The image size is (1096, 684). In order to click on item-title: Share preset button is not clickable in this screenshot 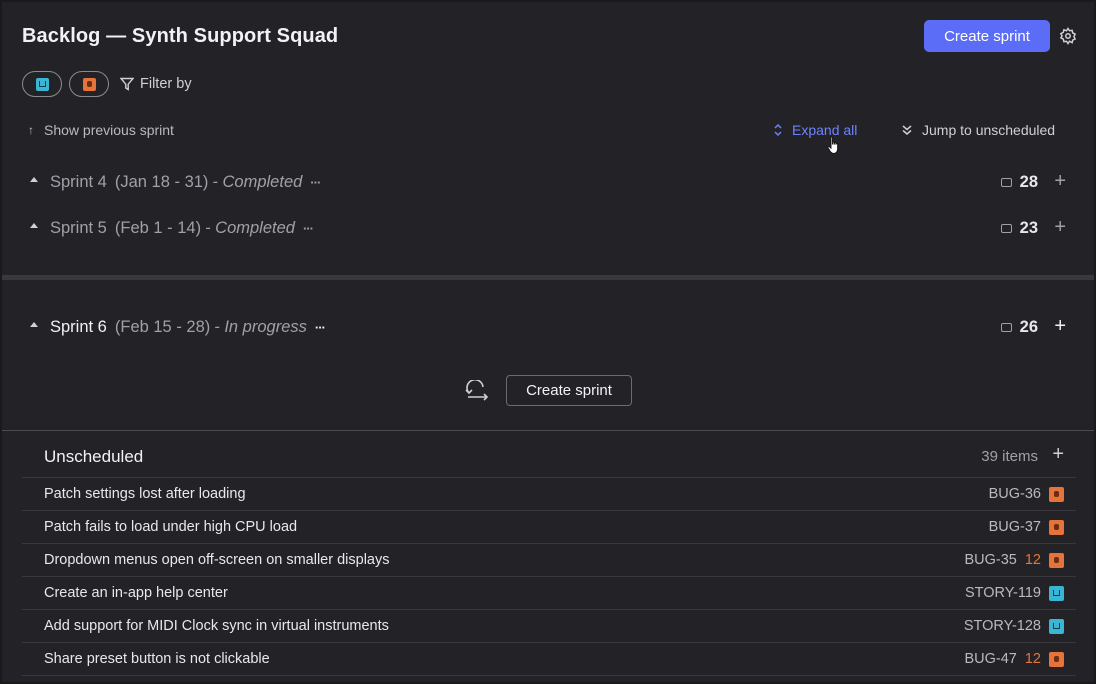, I will do `click(157, 659)`.